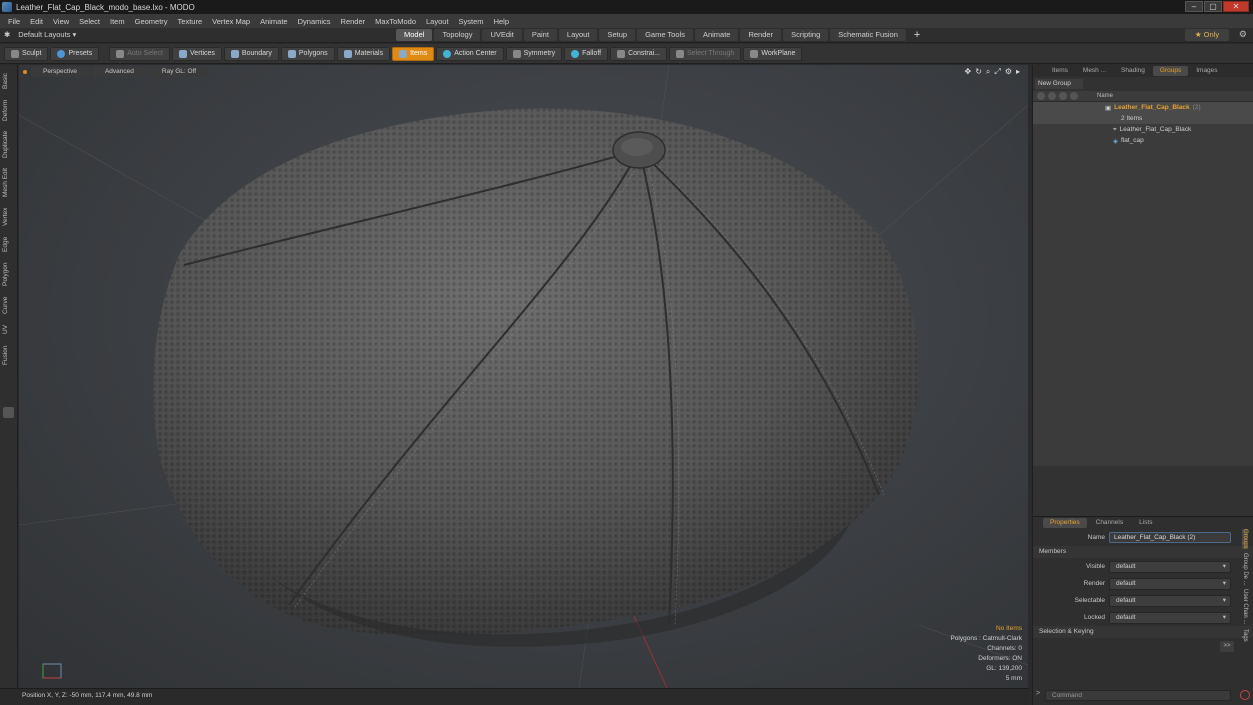 The width and height of the screenshot is (1253, 705). What do you see at coordinates (395, 21) in the screenshot?
I see `menu-maxtomodo: MaxToModo` at bounding box center [395, 21].